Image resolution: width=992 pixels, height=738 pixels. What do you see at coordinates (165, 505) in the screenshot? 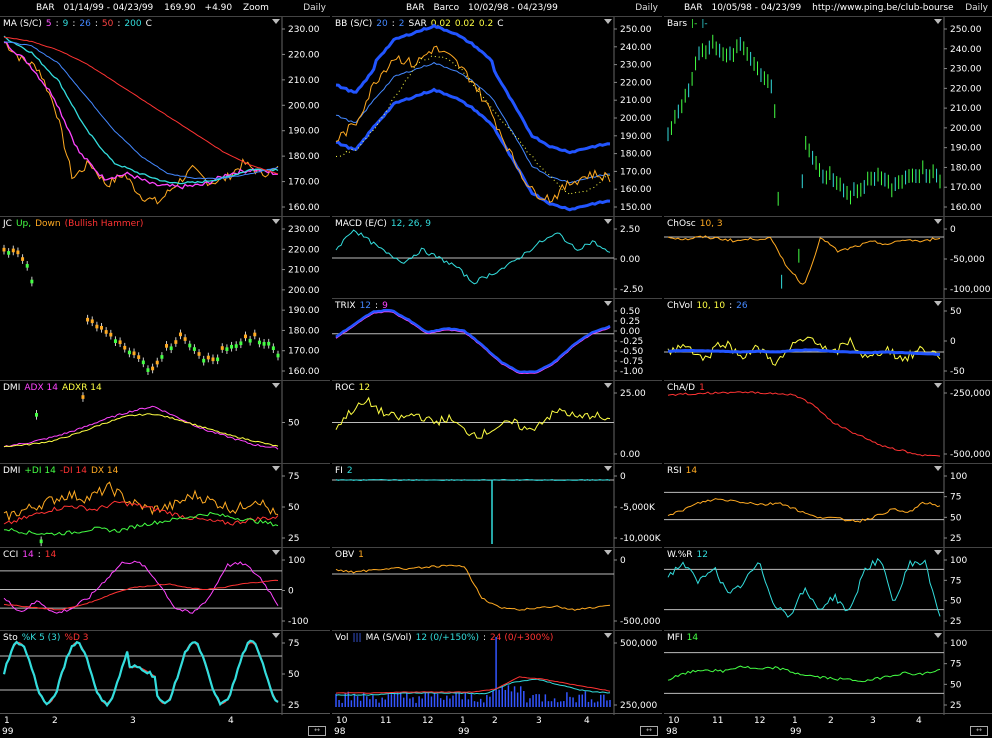
I see `indicator-panel-dmi2: DMI +DI 14 -DI 14 DX 14 75 50 25` at bounding box center [165, 505].